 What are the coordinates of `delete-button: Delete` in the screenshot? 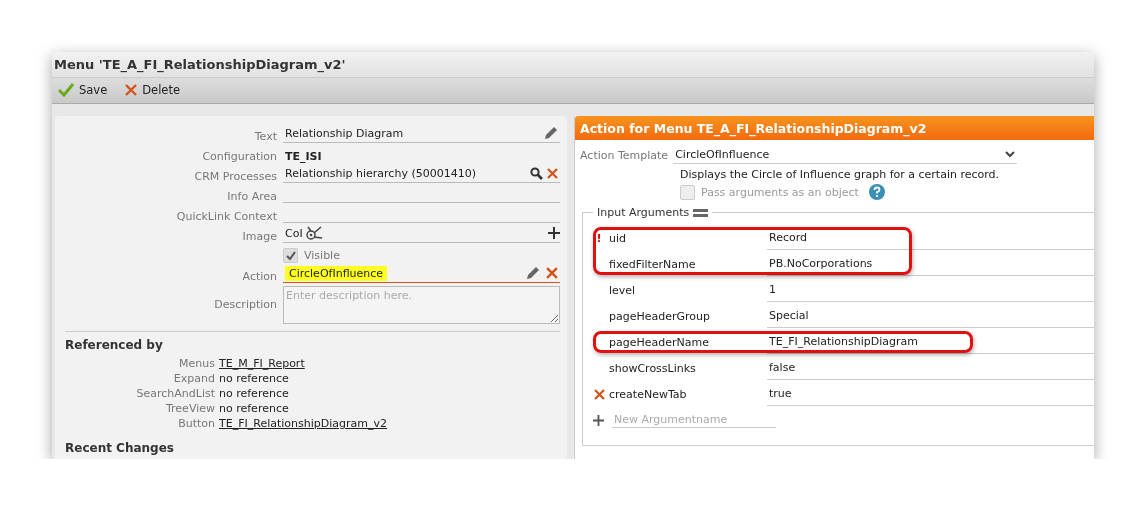 It's located at (153, 90).